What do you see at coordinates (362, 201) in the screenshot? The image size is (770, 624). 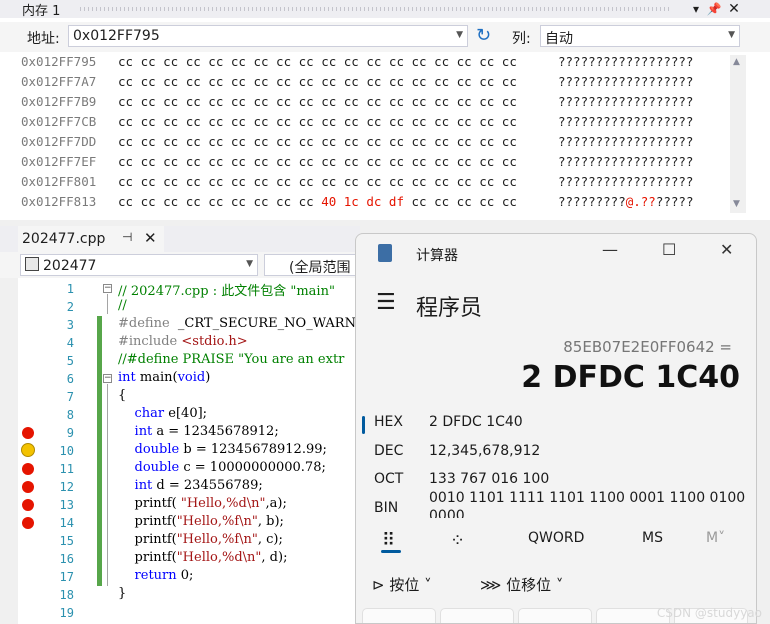 I see `changed-bytes: 40 1c dc df` at bounding box center [362, 201].